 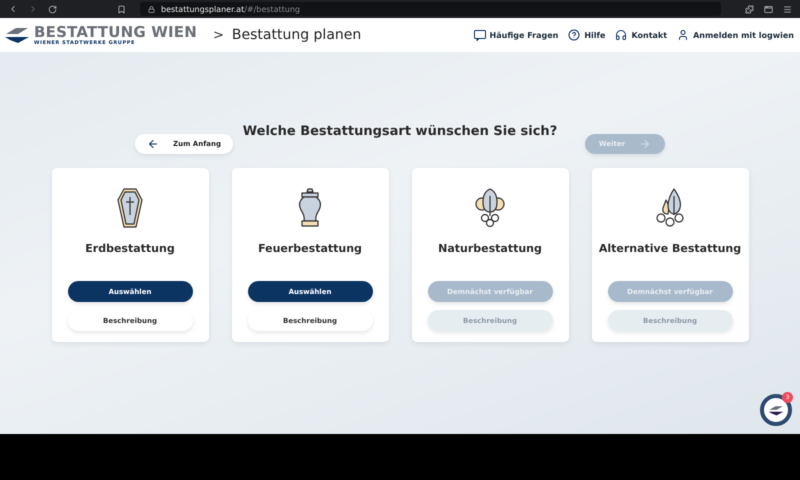 I want to click on coffin-icon, so click(x=130, y=208).